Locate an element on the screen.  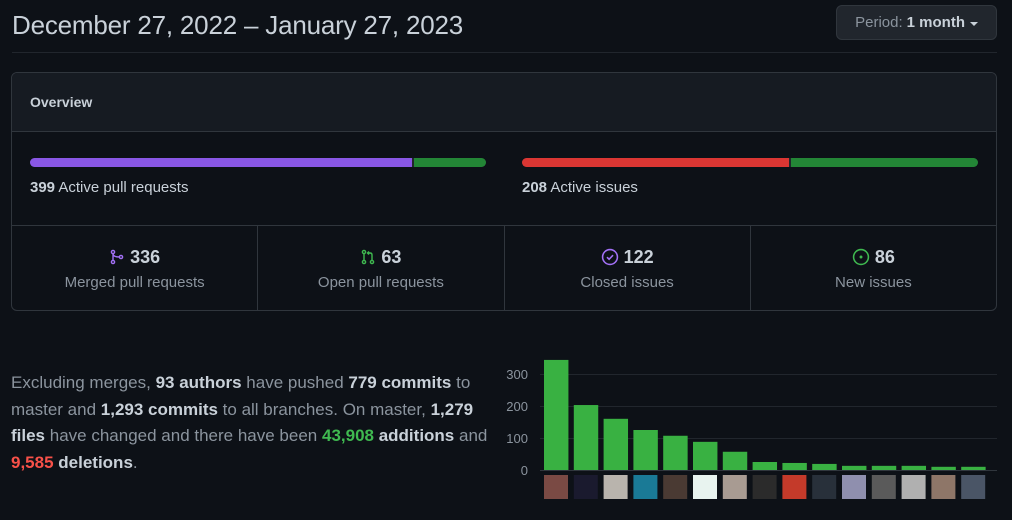
period-label: Period: is located at coordinates (879, 22).